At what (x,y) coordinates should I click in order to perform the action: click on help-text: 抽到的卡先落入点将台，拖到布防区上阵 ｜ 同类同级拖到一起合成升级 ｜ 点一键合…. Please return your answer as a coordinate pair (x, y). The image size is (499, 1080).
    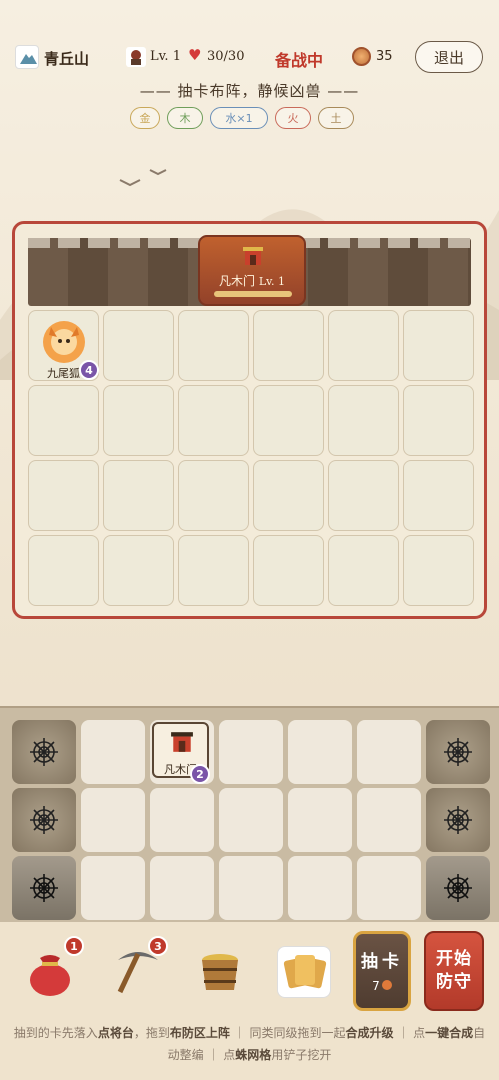
    Looking at the image, I should click on (249, 1051).